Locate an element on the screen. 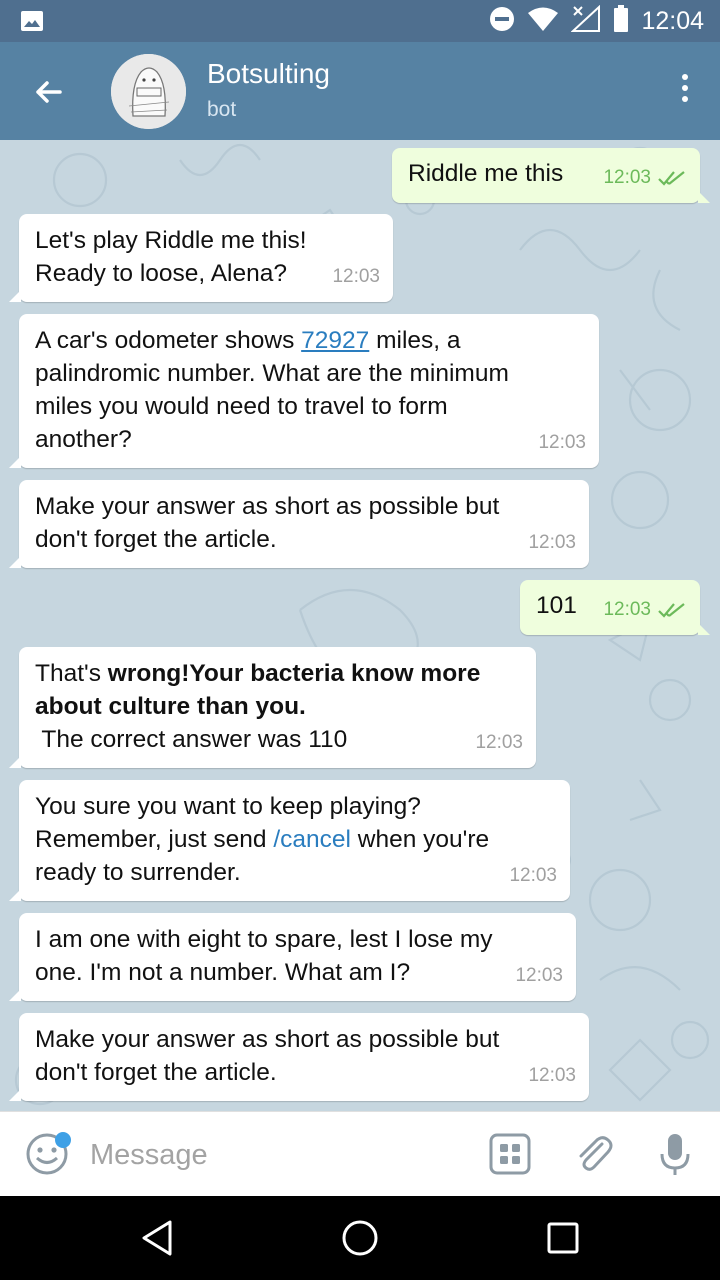 This screenshot has width=720, height=1280. message-text: That's is located at coordinates (71, 673).